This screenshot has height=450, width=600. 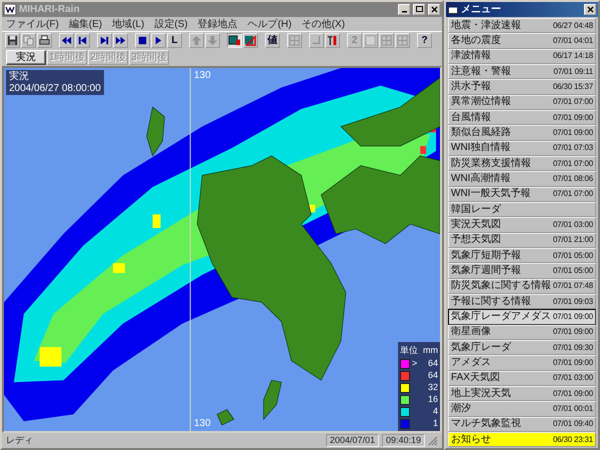 I want to click on maximize-icon, so click(x=419, y=9).